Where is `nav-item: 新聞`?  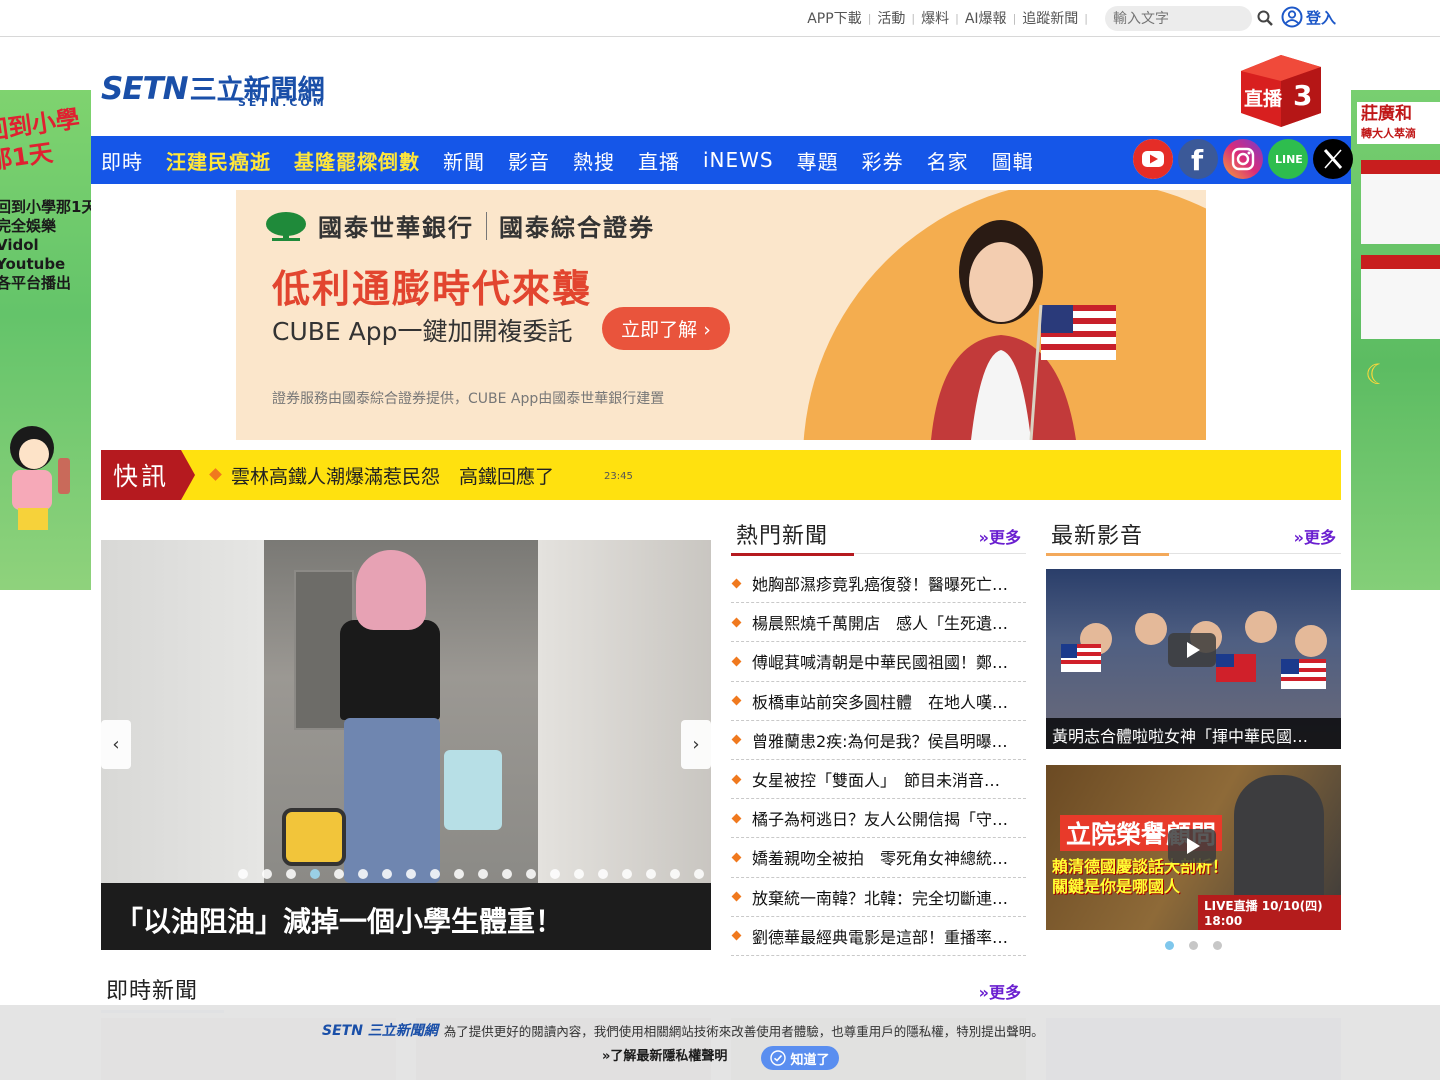 nav-item: 新聞 is located at coordinates (464, 160).